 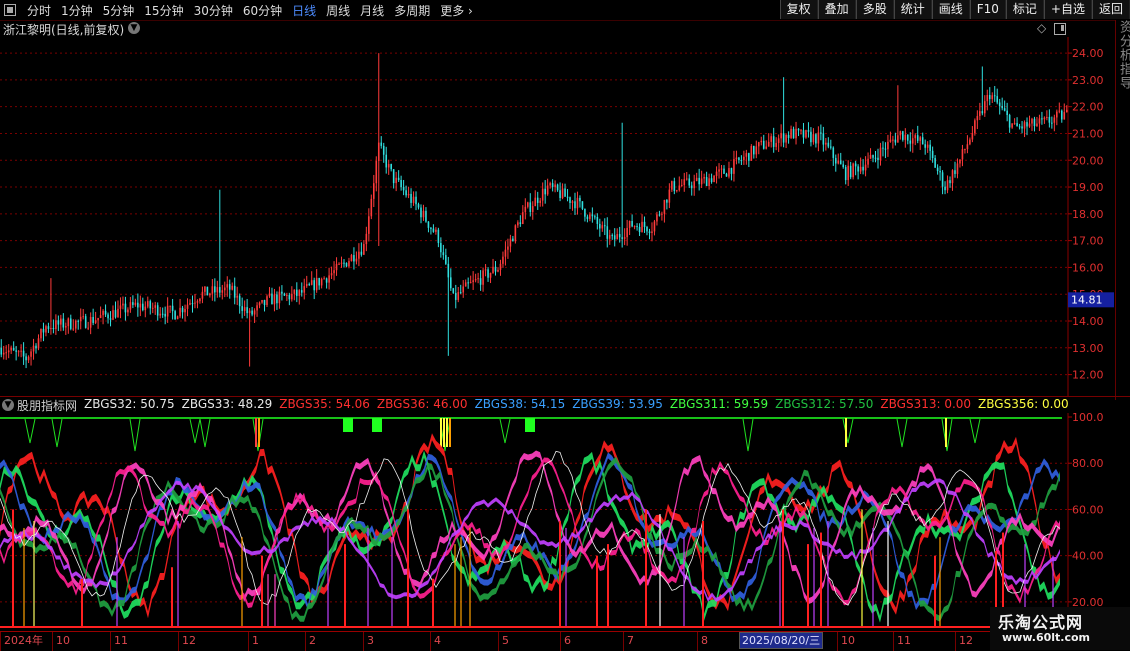 I want to click on toolbar-button-3: 统计, so click(x=912, y=9).